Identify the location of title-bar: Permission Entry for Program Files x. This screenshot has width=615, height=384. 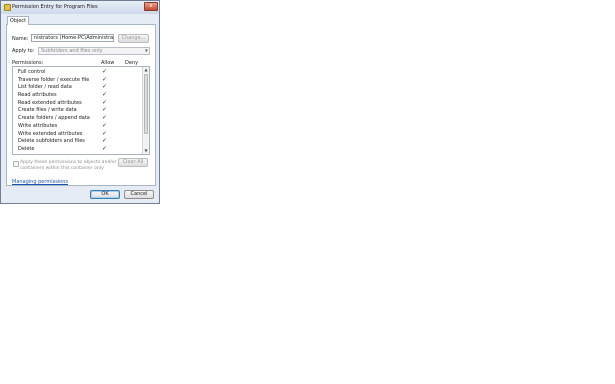
(80, 7).